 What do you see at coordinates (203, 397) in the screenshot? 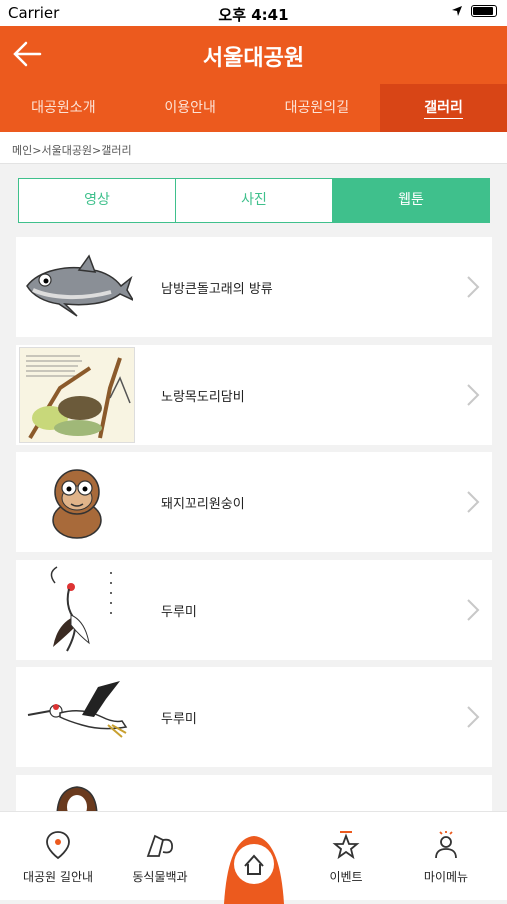
I see `item-title: 노랑목도리담비` at bounding box center [203, 397].